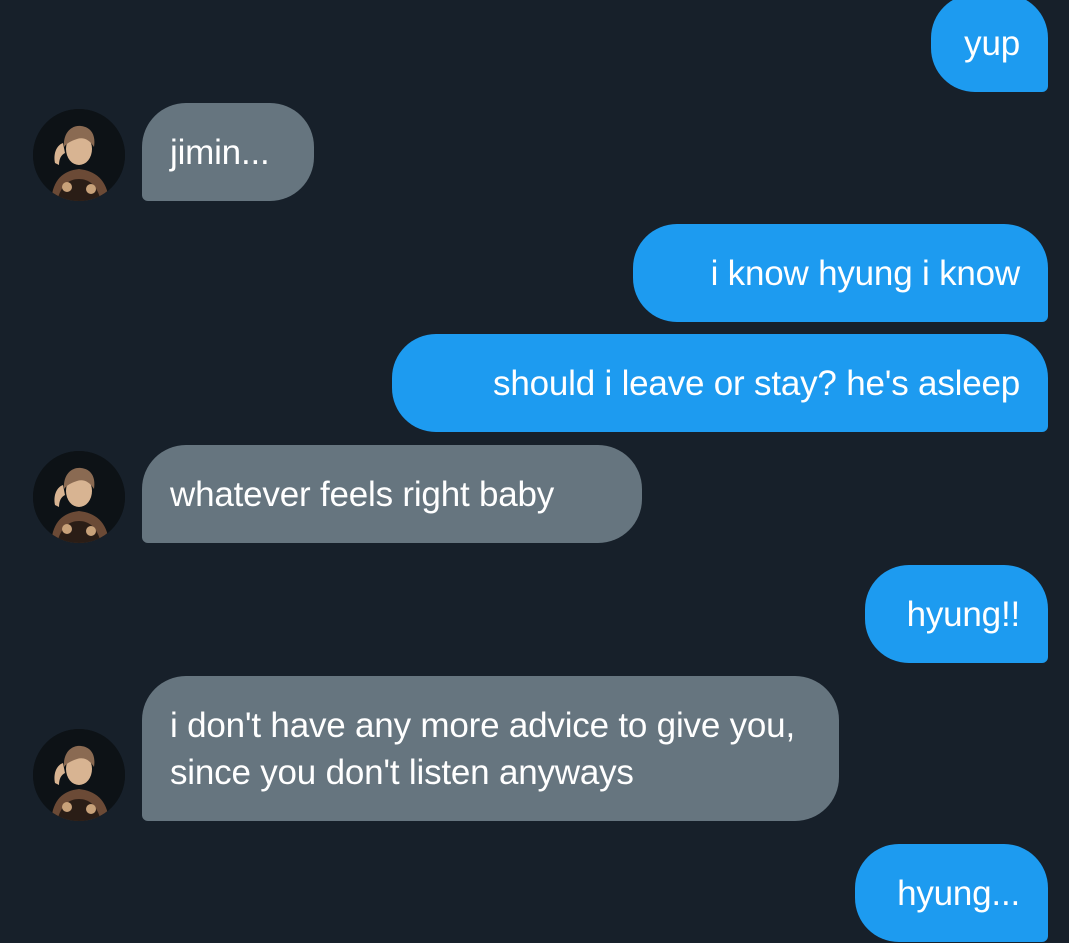 The image size is (1069, 943). I want to click on message-text: yup, so click(992, 43).